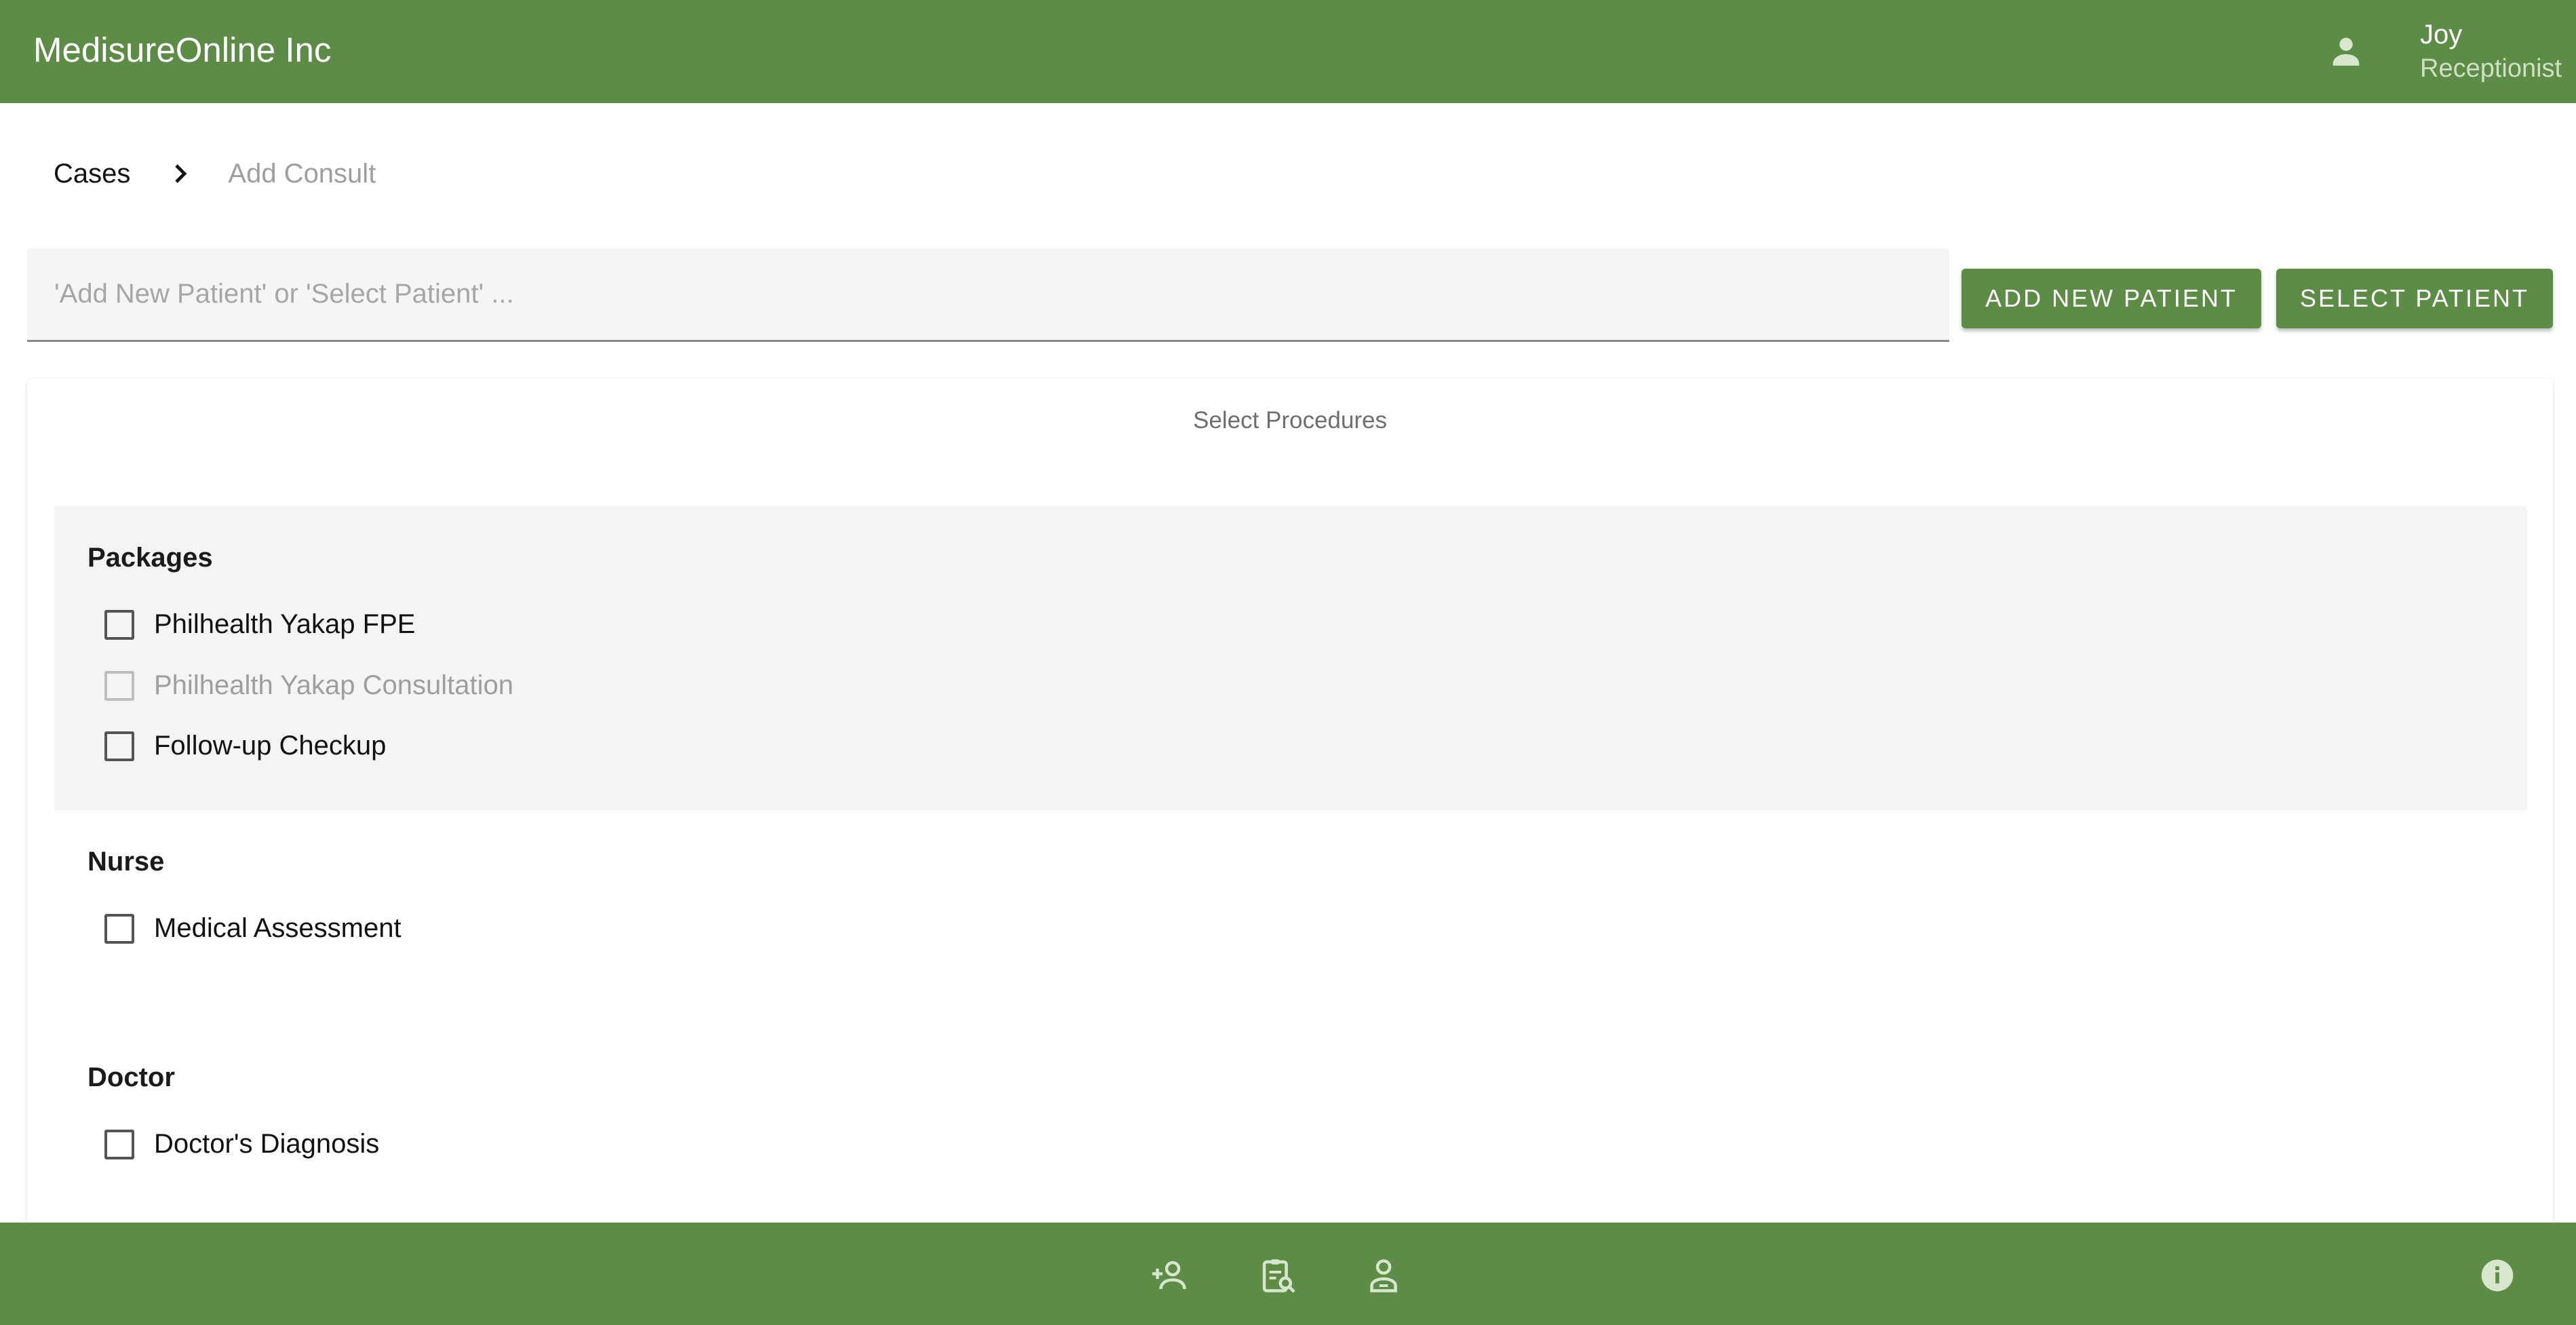 This screenshot has width=2576, height=1325. What do you see at coordinates (2111, 298) in the screenshot?
I see `add-new-patient-button: ADD NEW PATIENT` at bounding box center [2111, 298].